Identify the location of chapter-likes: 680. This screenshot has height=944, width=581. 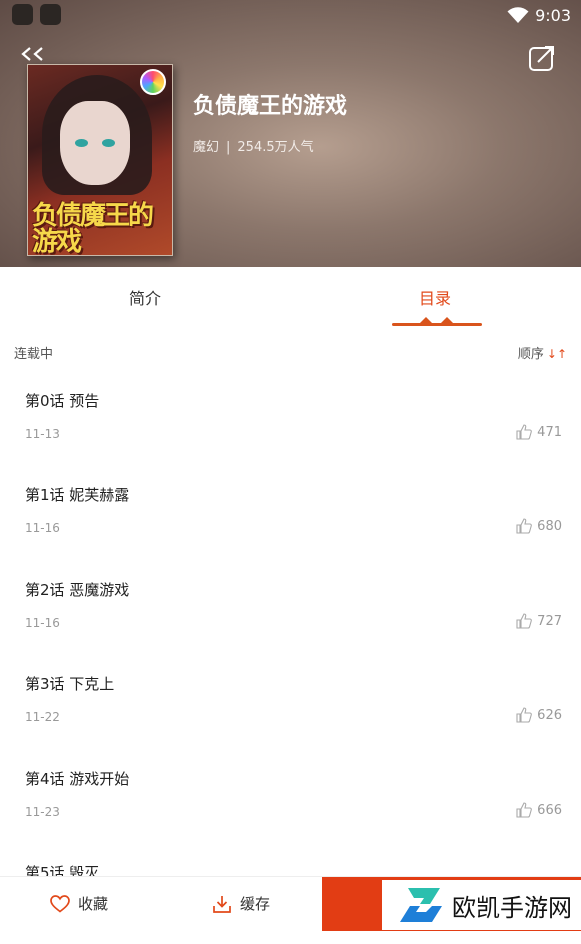
(539, 526).